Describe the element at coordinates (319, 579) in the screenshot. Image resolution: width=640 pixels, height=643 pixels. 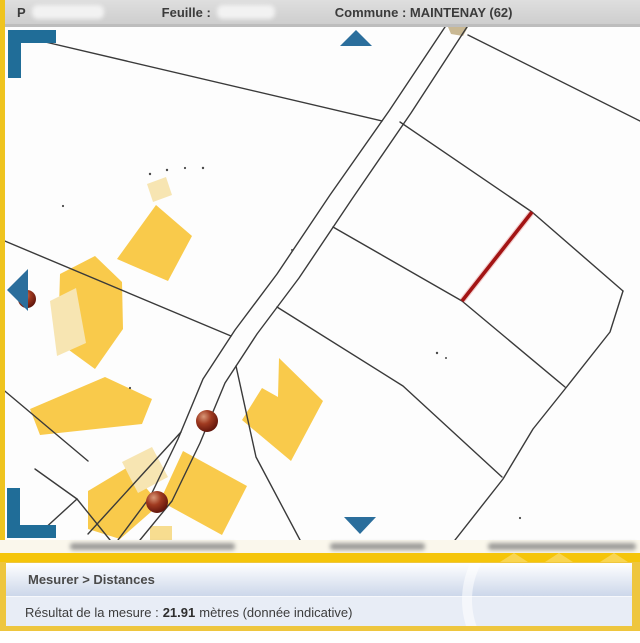
I see `measure-breadcrumb: Mesurer > Distances` at that location.